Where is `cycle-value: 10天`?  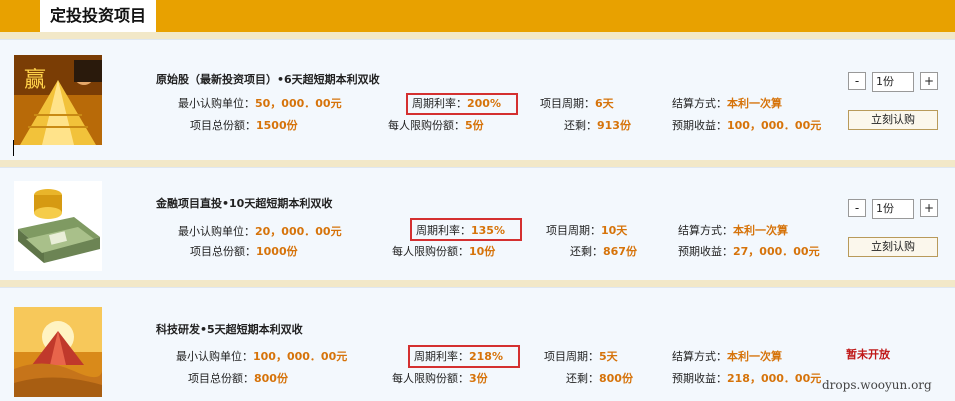 cycle-value: 10天 is located at coordinates (614, 230).